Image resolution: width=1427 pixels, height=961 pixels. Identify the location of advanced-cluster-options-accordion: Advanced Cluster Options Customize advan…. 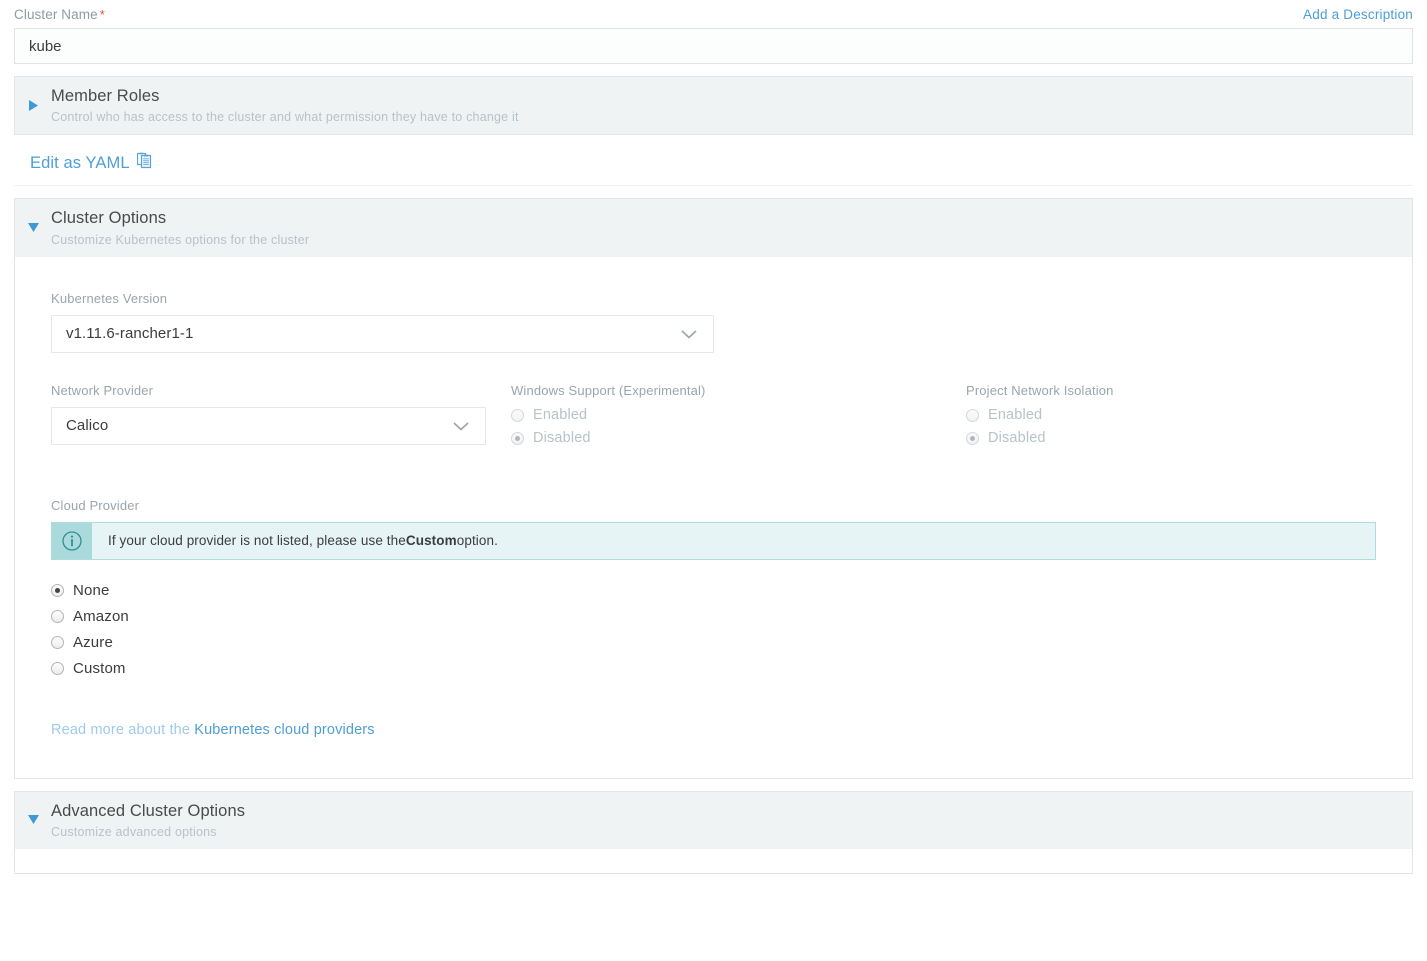
(713, 832).